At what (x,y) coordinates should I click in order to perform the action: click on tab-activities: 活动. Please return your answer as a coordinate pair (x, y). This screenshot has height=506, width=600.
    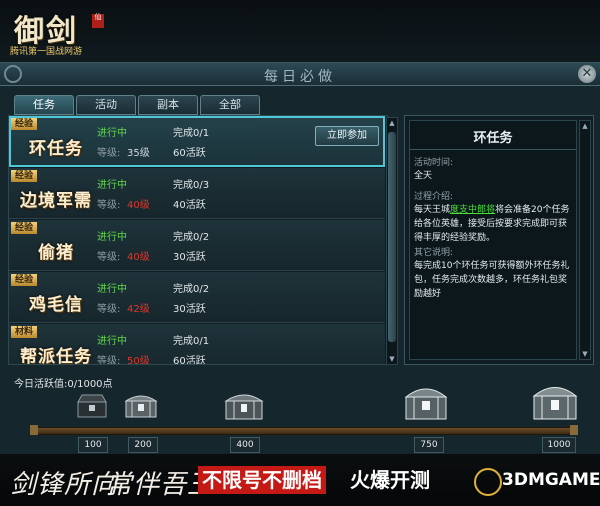
    Looking at the image, I should click on (106, 105).